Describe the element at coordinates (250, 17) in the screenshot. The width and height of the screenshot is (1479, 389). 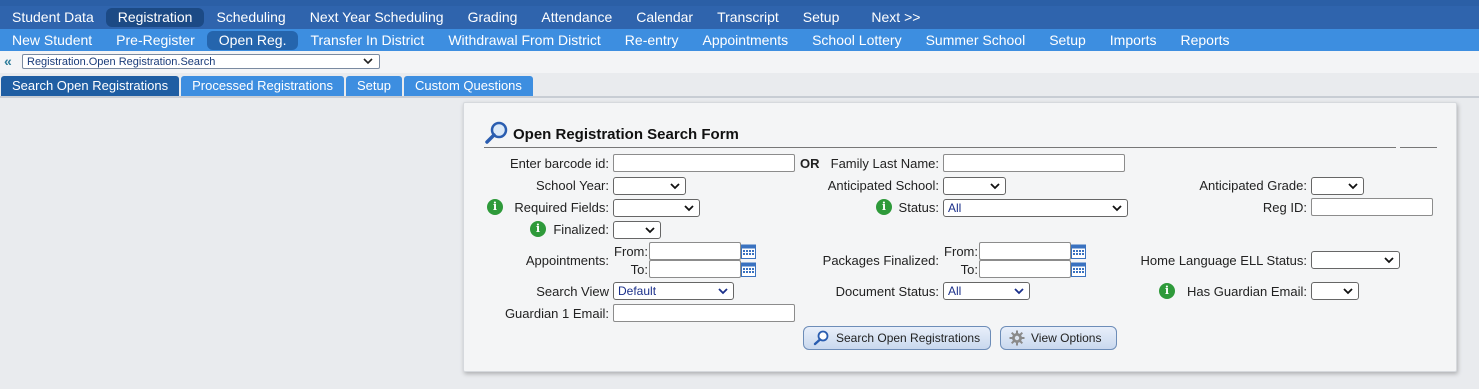
I see `nav-scheduling: Scheduling` at that location.